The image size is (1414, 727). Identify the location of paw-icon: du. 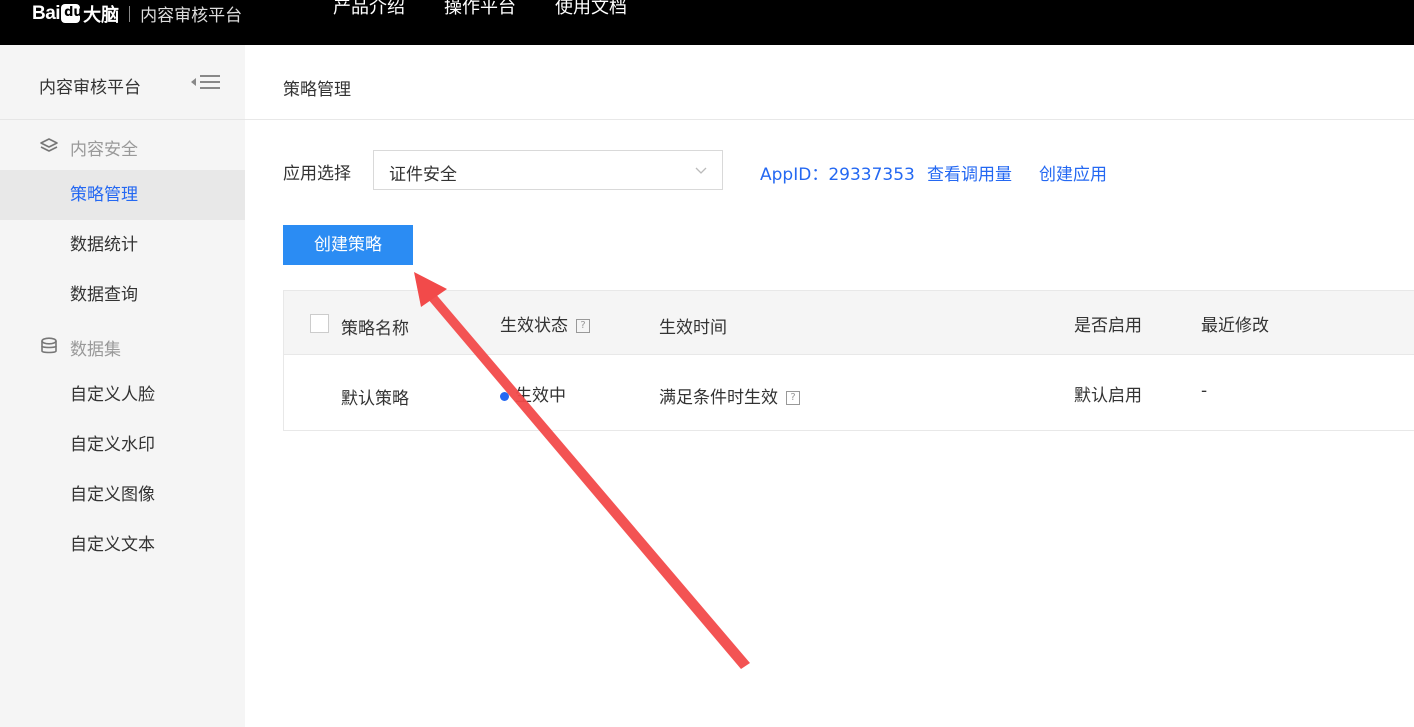
(72, 13).